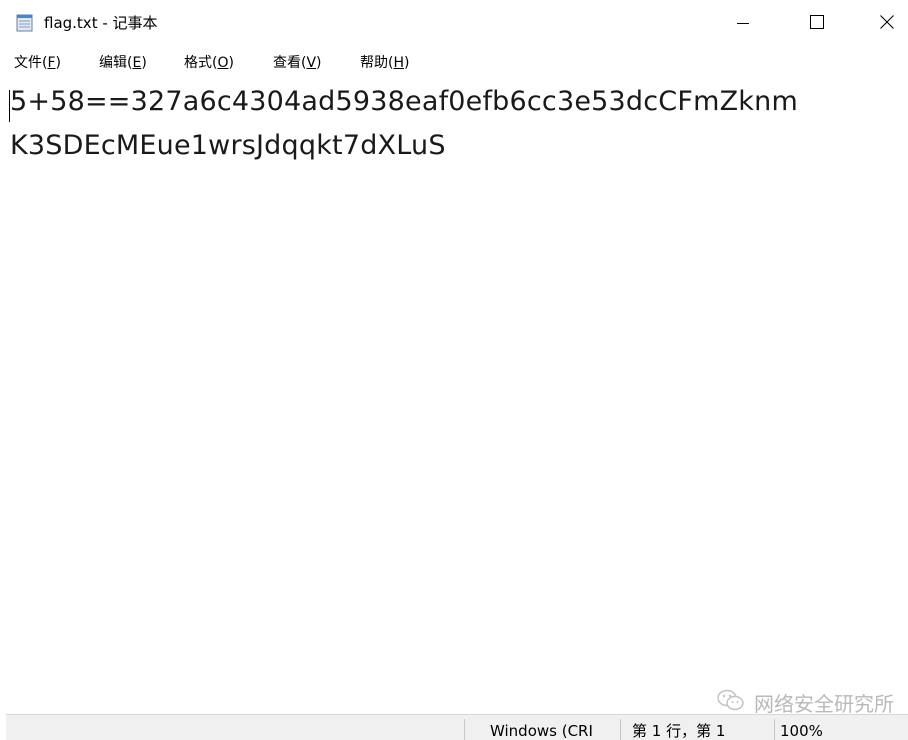  Describe the element at coordinates (801, 731) in the screenshot. I see `status-zoom: 100%` at that location.